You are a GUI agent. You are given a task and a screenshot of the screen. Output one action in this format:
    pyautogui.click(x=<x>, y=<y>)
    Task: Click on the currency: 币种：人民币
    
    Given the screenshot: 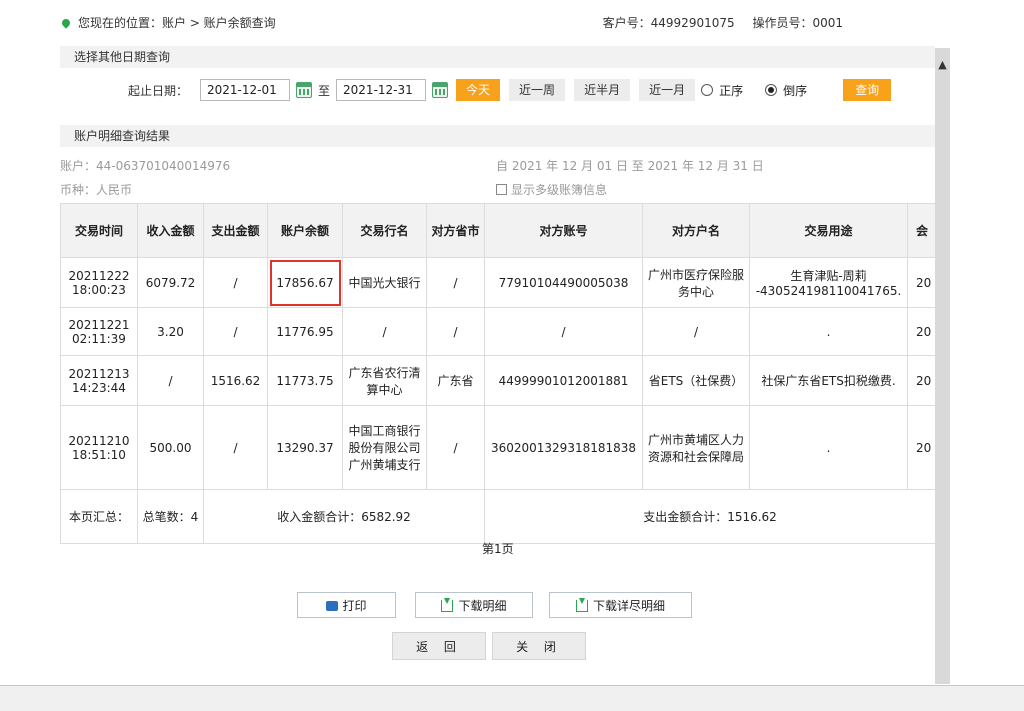 What is the action you would take?
    pyautogui.click(x=96, y=190)
    